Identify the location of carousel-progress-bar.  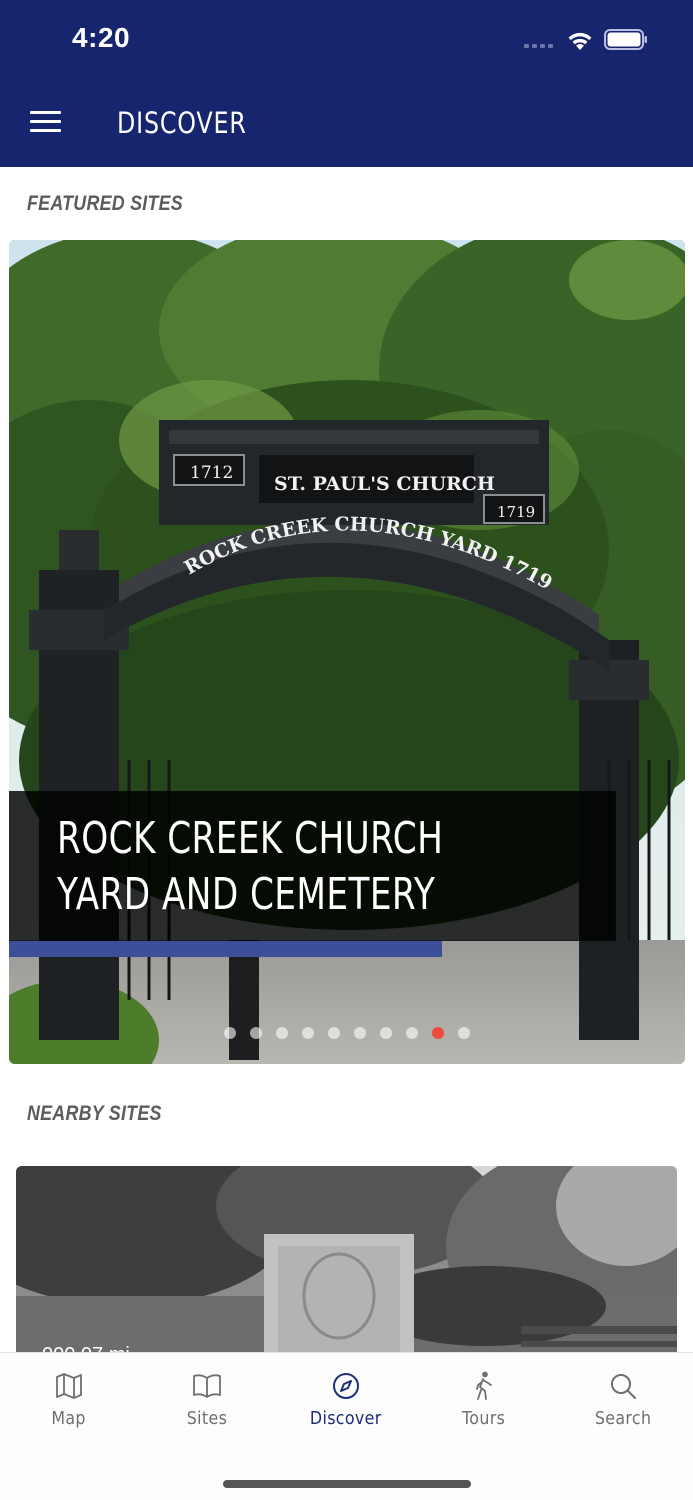
(347, 949).